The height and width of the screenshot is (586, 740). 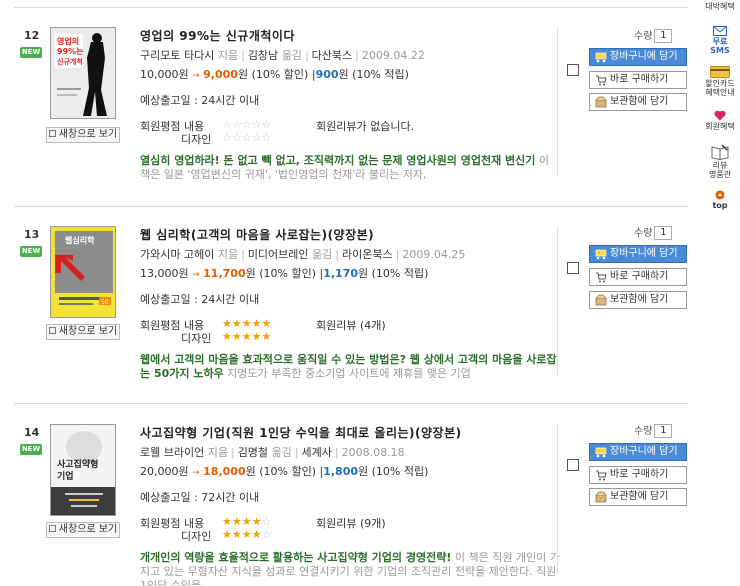 I want to click on translator: 김창남, so click(x=263, y=55).